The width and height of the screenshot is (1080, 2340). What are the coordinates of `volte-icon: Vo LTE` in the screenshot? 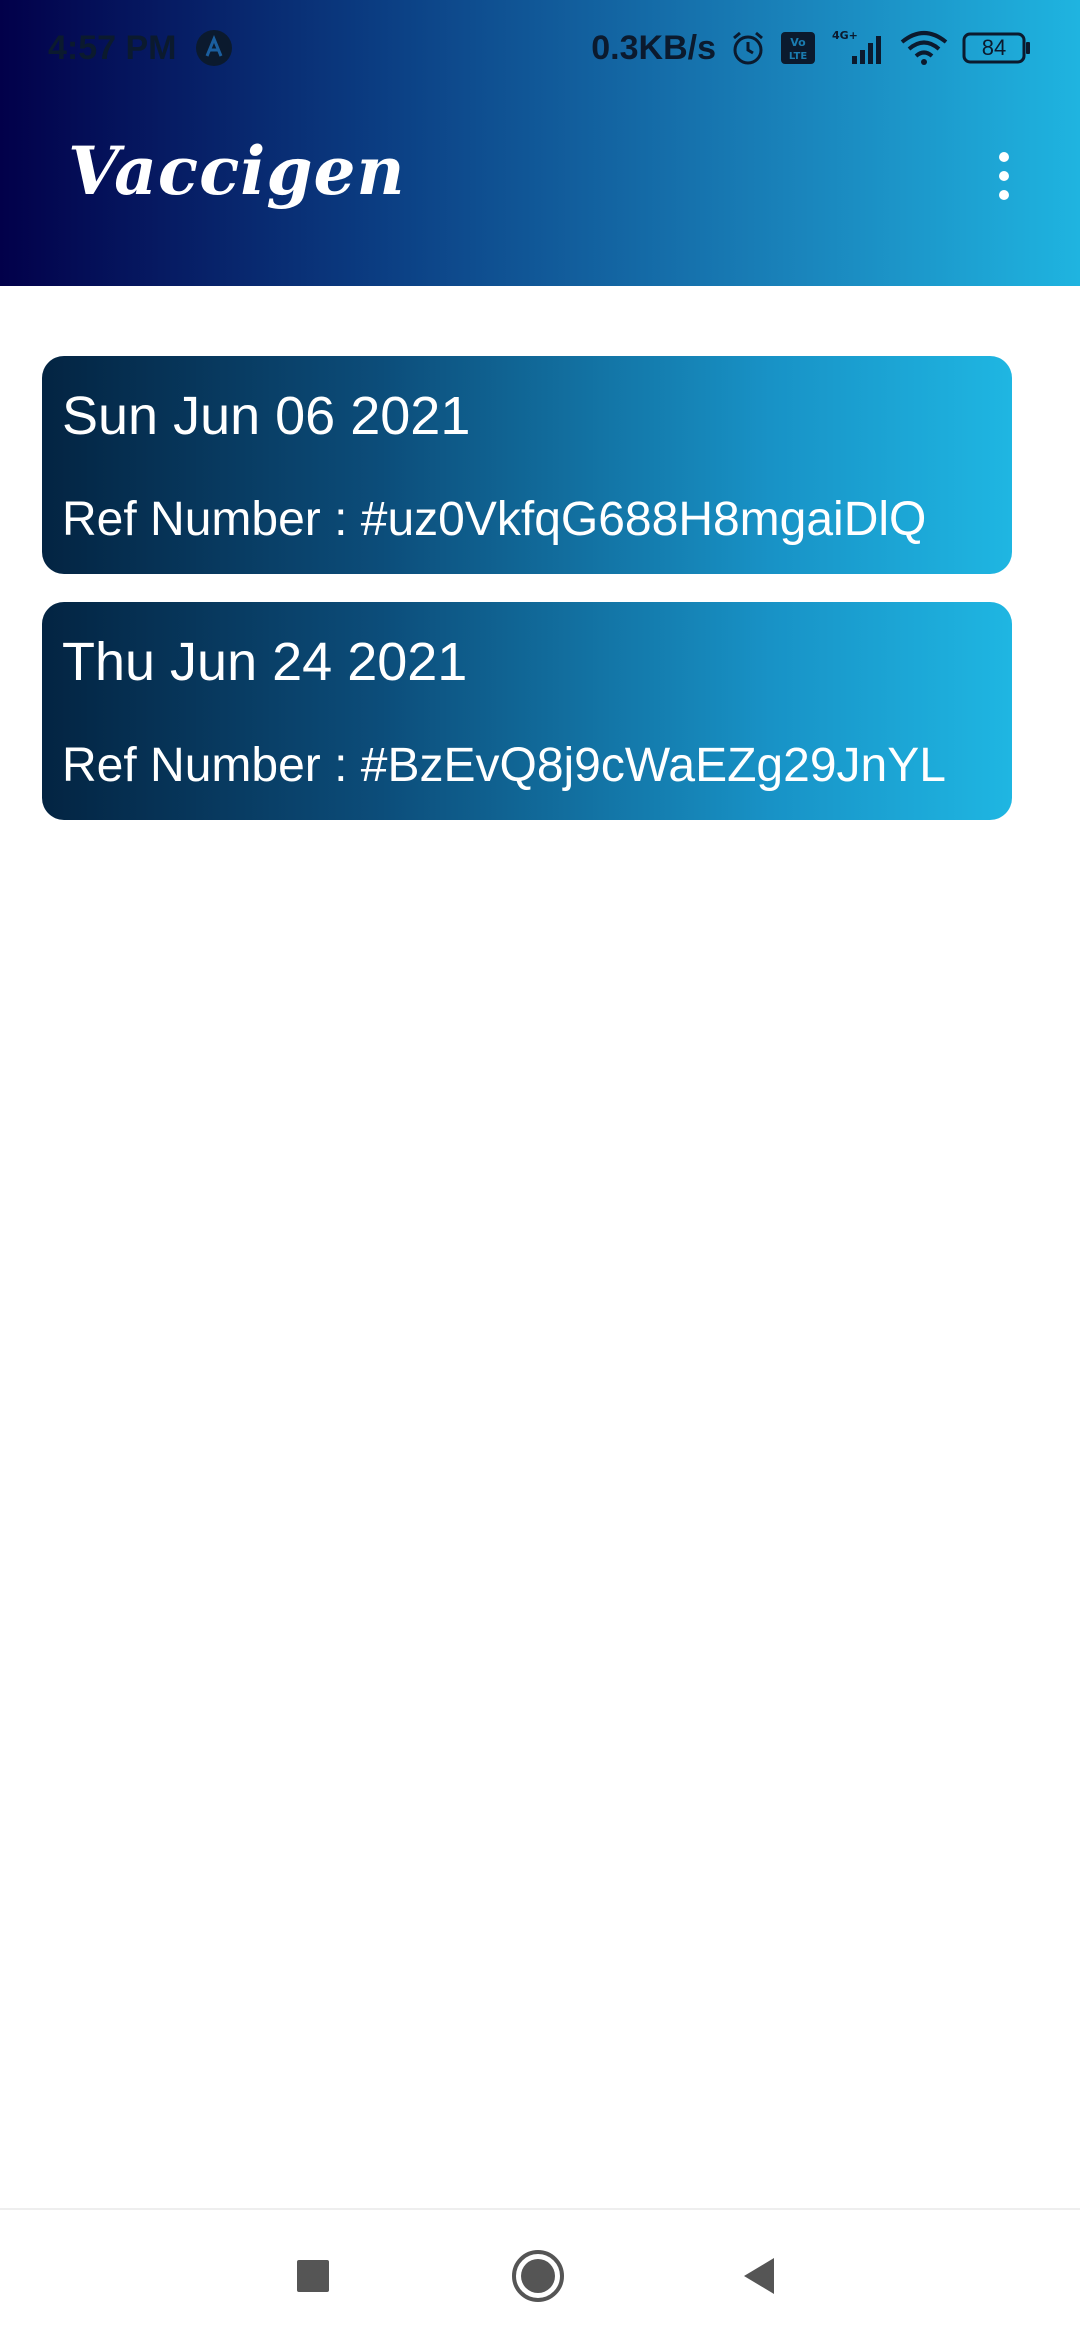 It's located at (798, 48).